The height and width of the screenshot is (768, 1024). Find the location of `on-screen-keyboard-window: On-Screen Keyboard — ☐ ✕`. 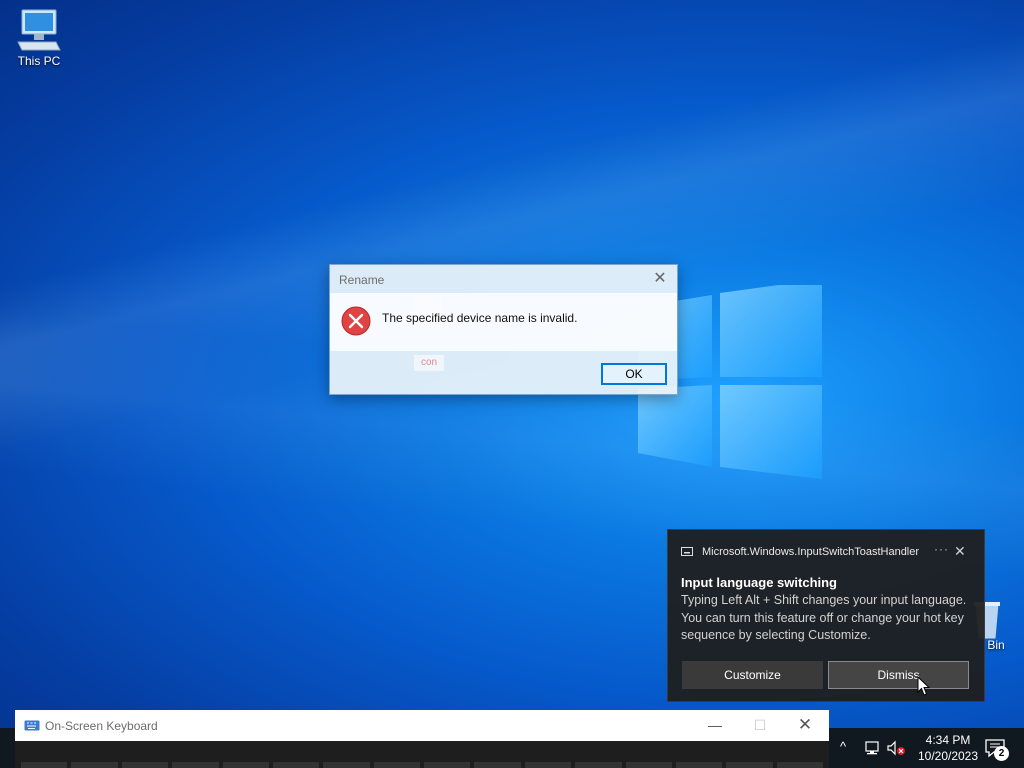

on-screen-keyboard-window: On-Screen Keyboard — ☐ ✕ is located at coordinates (422, 739).